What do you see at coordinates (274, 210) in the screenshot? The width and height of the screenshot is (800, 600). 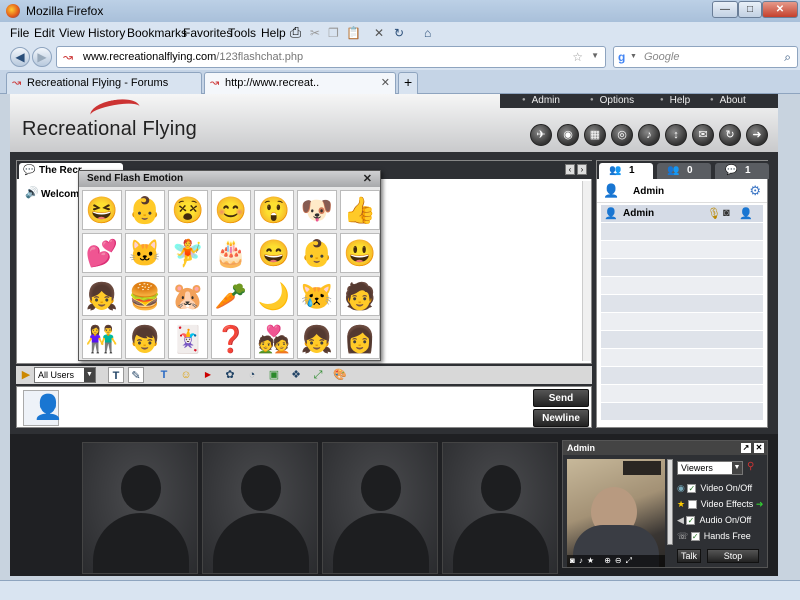 I see `emotion-item-5: 😲` at bounding box center [274, 210].